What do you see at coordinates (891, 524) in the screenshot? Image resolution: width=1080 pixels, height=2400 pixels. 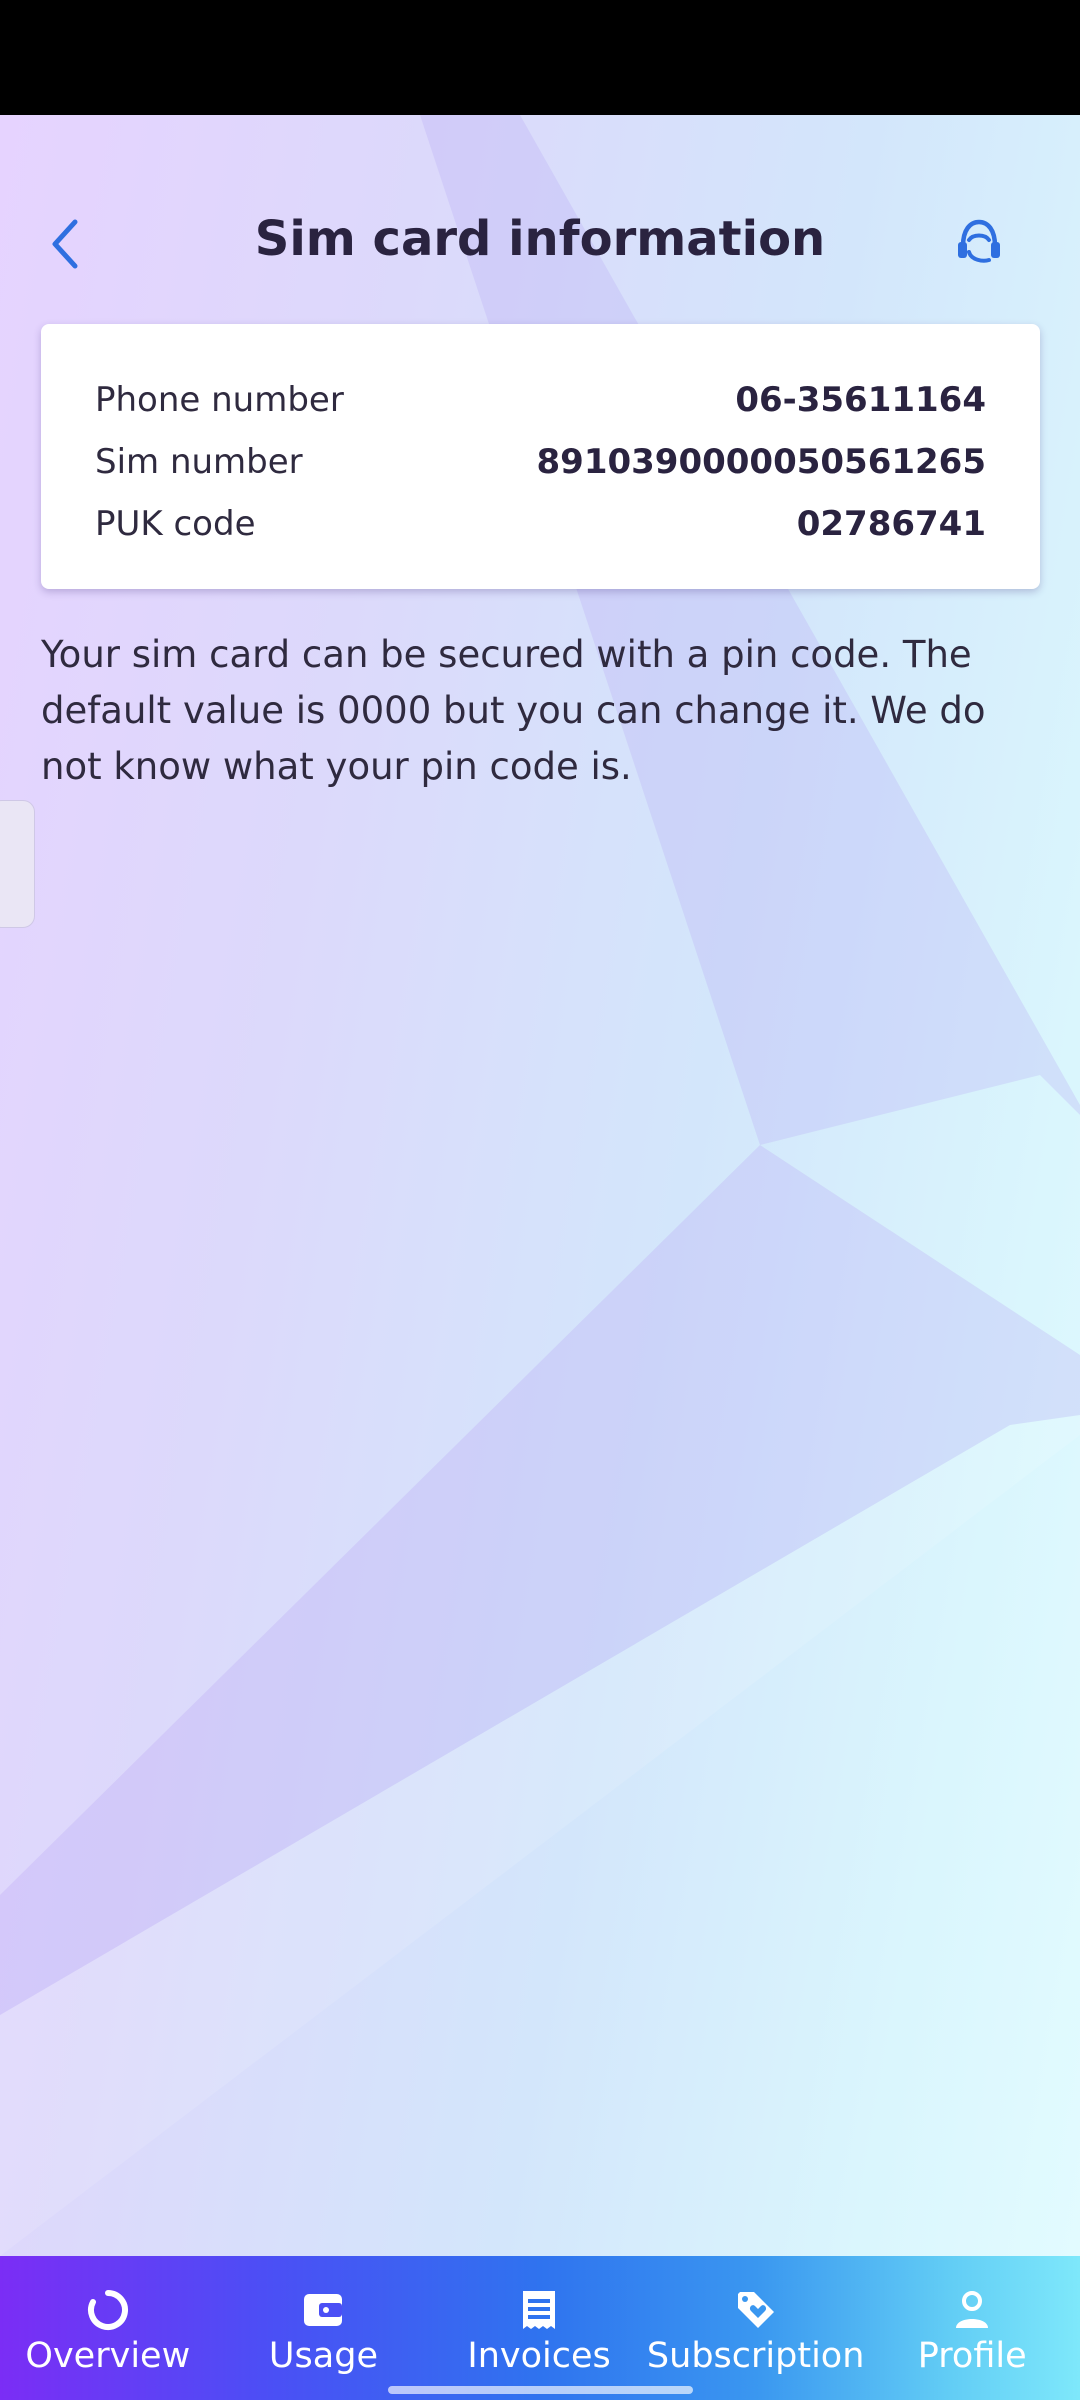 I see `puk-code-value: 02786741` at bounding box center [891, 524].